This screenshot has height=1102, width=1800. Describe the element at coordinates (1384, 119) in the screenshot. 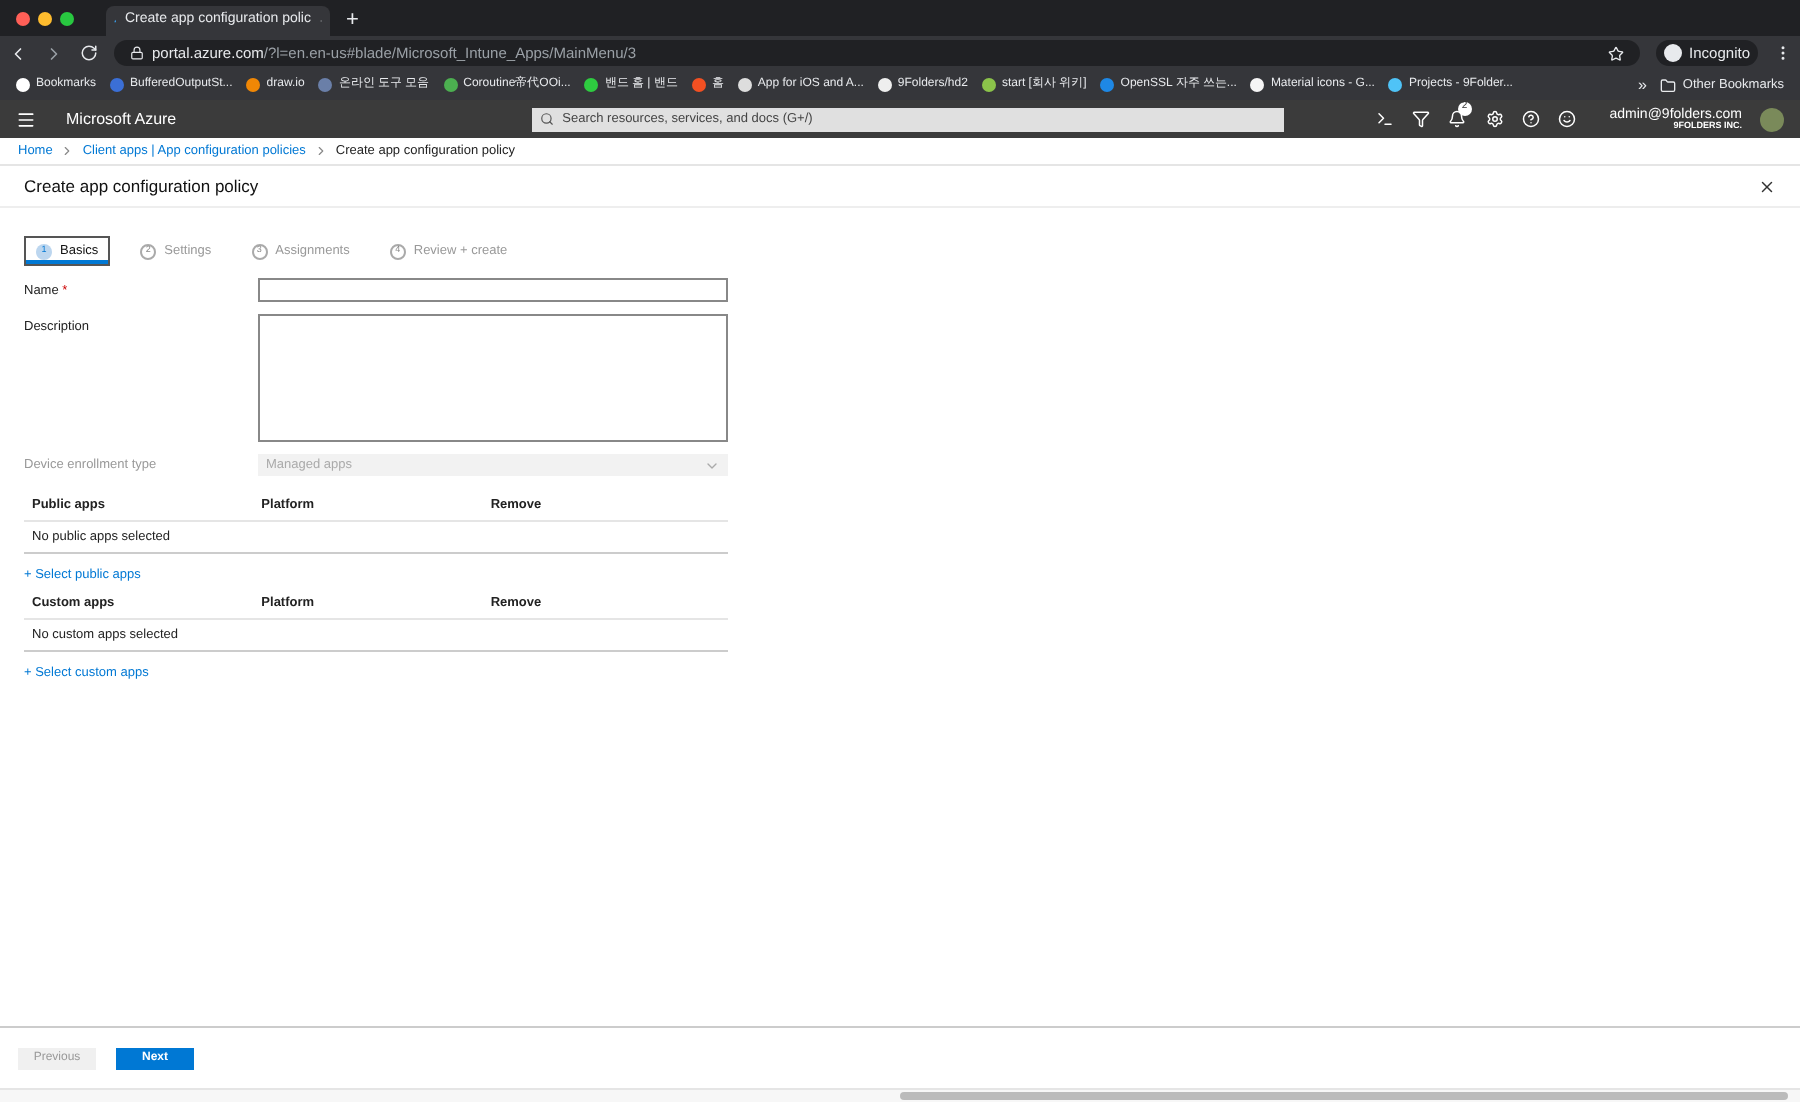

I see `terminal-icon` at that location.